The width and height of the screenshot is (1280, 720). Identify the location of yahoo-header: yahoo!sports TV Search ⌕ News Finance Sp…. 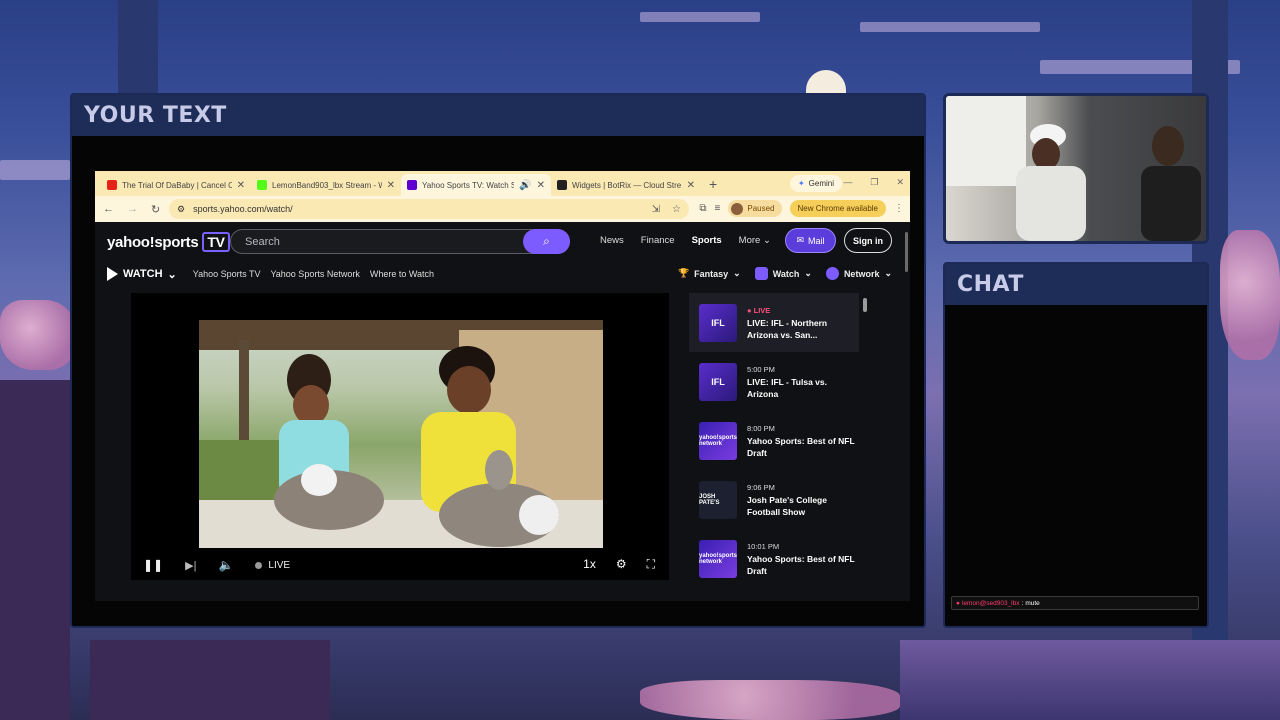
(502, 242).